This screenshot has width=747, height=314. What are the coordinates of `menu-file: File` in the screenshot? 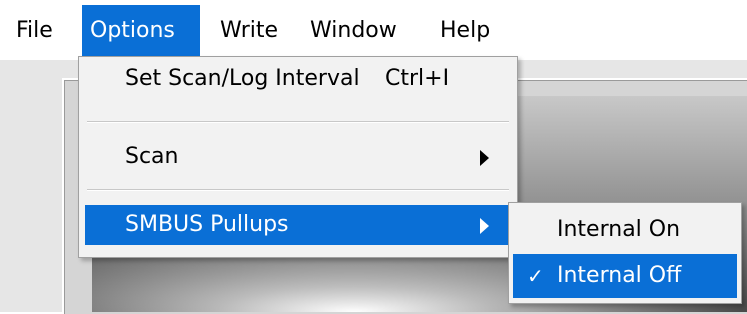 It's located at (34, 30).